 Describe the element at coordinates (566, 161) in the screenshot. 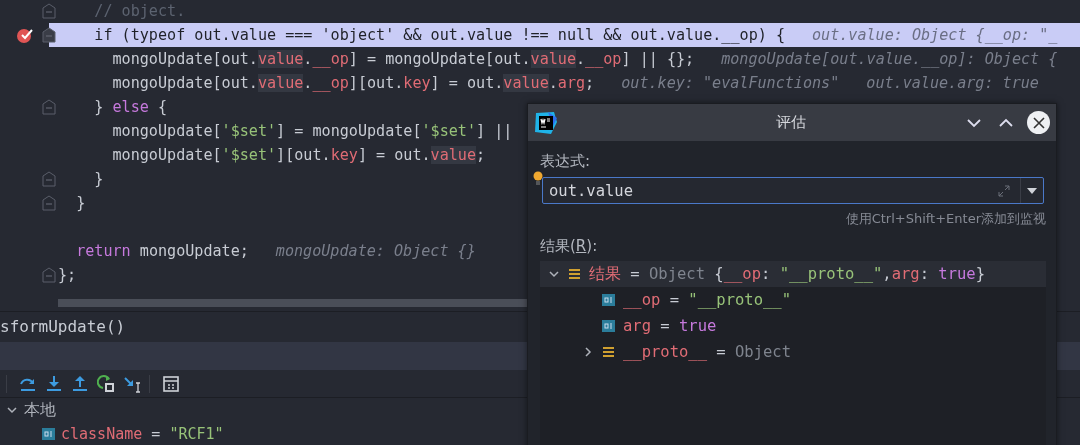

I see `expression-label: 表达式:` at that location.